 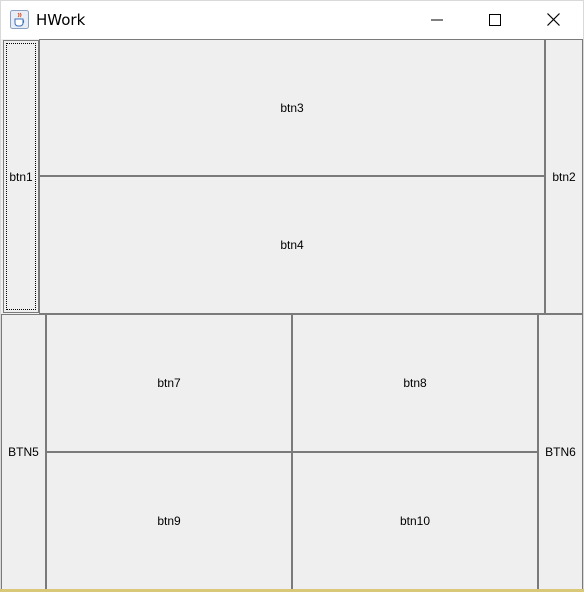 I want to click on maximize-button, so click(x=495, y=20).